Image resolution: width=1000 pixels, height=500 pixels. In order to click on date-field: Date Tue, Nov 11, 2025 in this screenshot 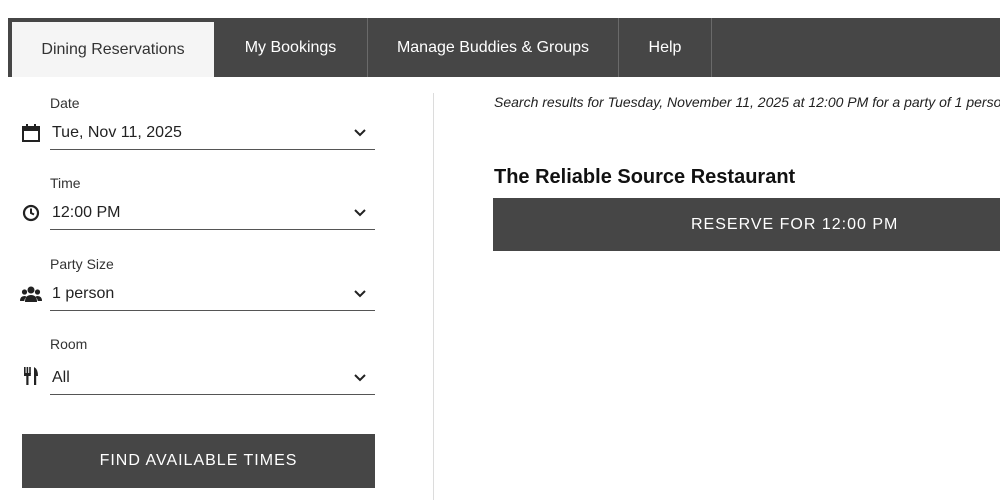, I will do `click(197, 125)`.